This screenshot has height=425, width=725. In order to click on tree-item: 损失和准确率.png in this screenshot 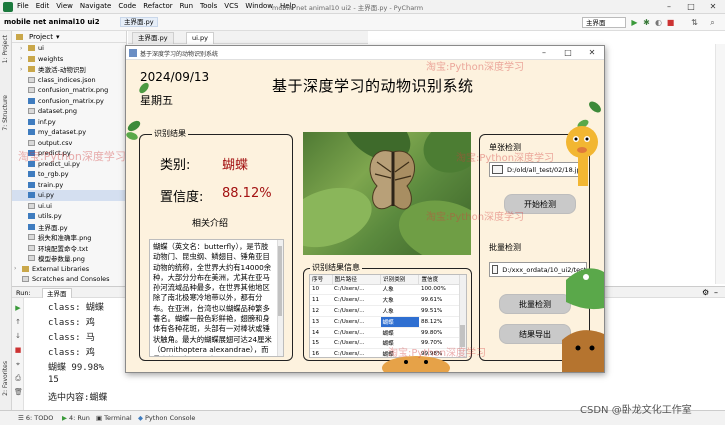, I will do `click(69, 237)`.